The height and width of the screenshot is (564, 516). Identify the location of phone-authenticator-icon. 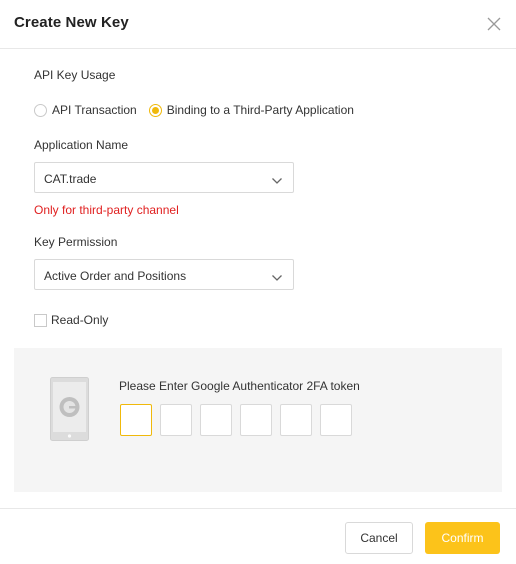
(69, 409).